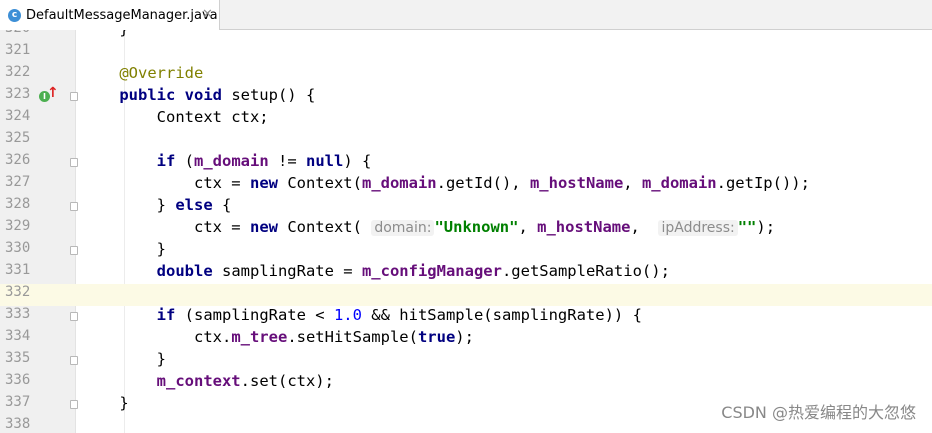 The height and width of the screenshot is (433, 932). I want to click on close-tab-icon: ✕, so click(207, 14).